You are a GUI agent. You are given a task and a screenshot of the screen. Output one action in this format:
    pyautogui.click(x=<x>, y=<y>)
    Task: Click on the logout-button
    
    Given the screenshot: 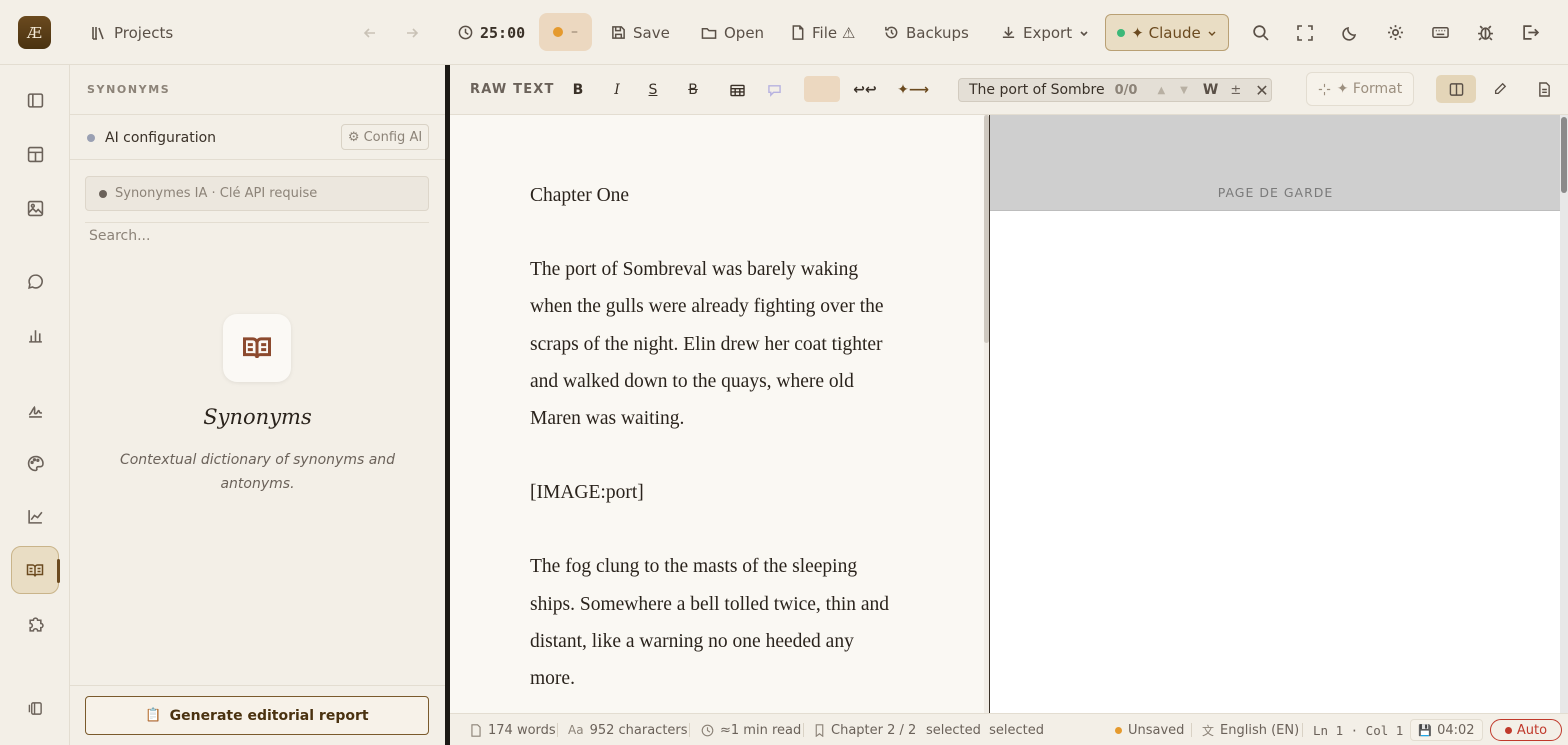 What is the action you would take?
    pyautogui.click(x=1530, y=32)
    